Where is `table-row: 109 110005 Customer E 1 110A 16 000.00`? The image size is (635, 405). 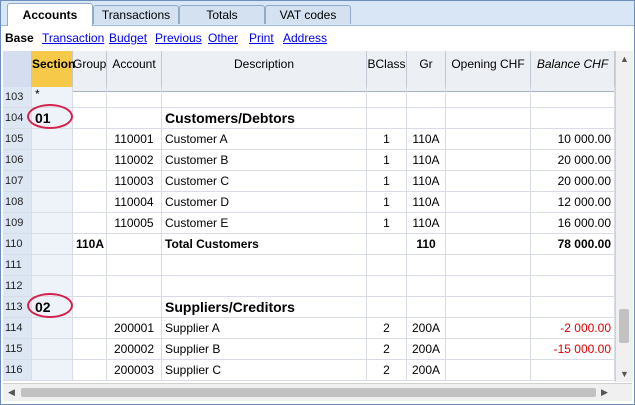 table-row: 109 110005 Customer E 1 110A 16 000.00 is located at coordinates (309, 223).